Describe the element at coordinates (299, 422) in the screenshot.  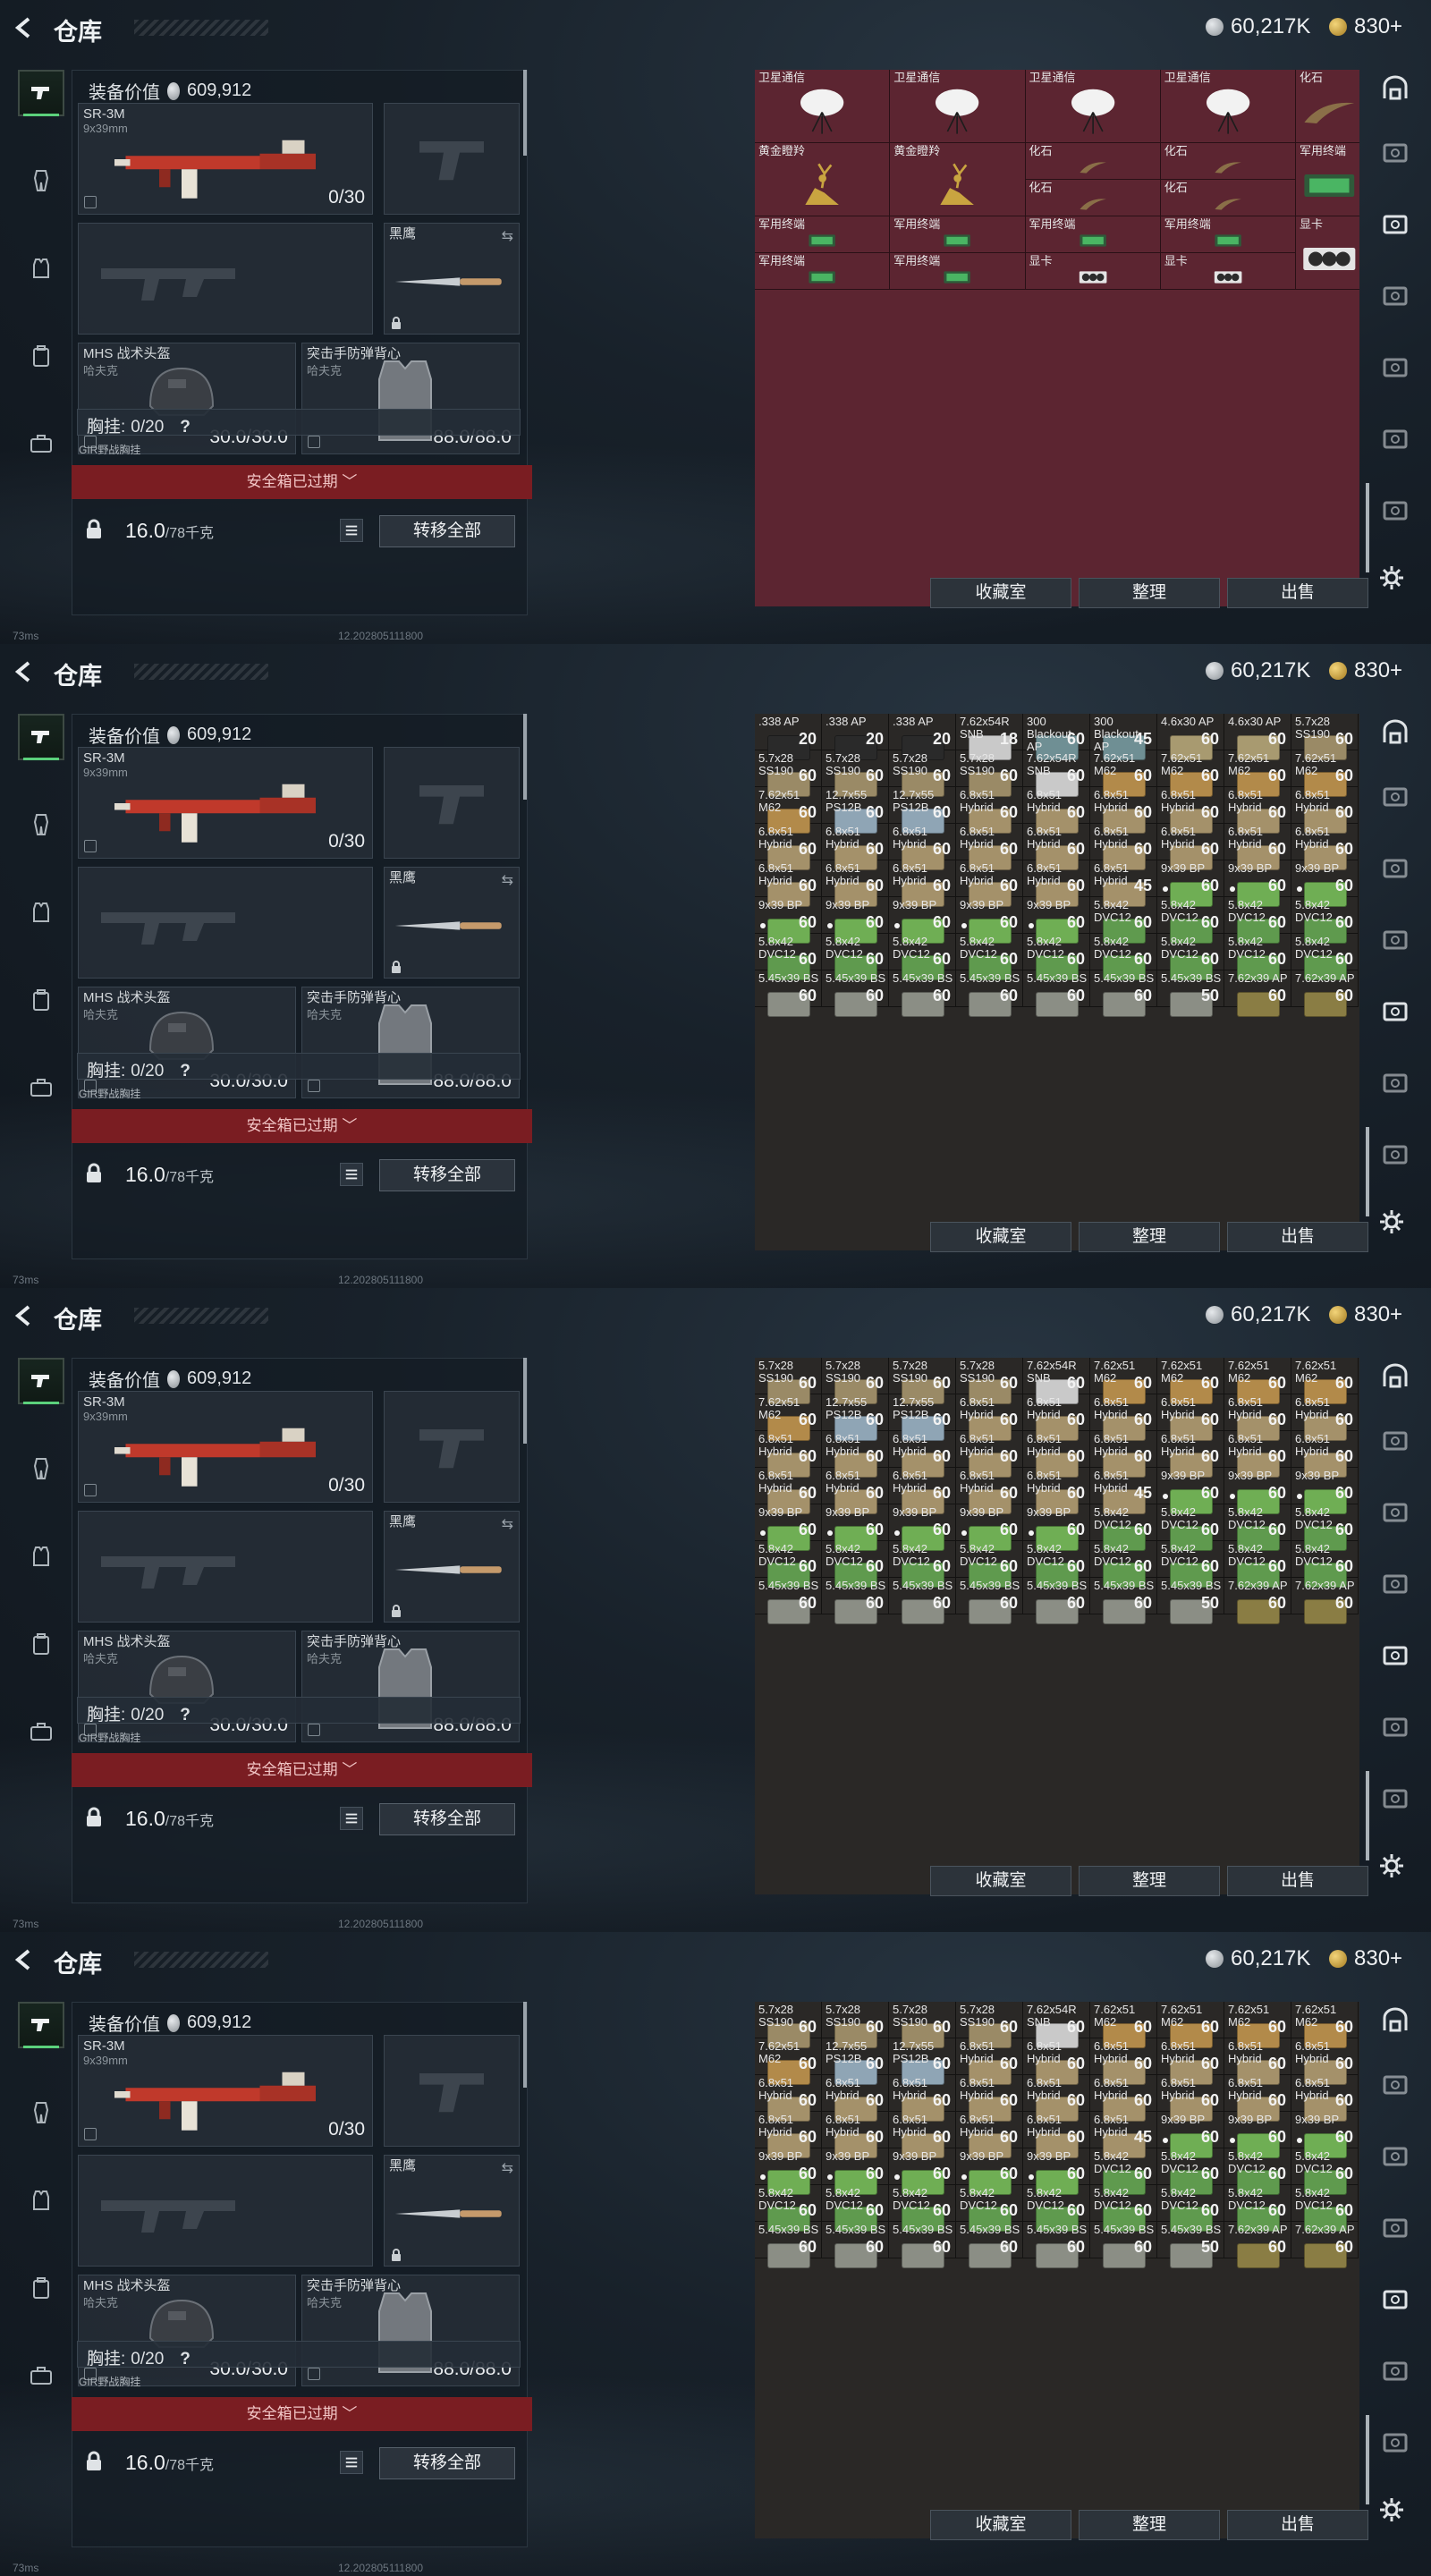
I see `chest-rig-capacity: 胸挂: 0/20?` at that location.